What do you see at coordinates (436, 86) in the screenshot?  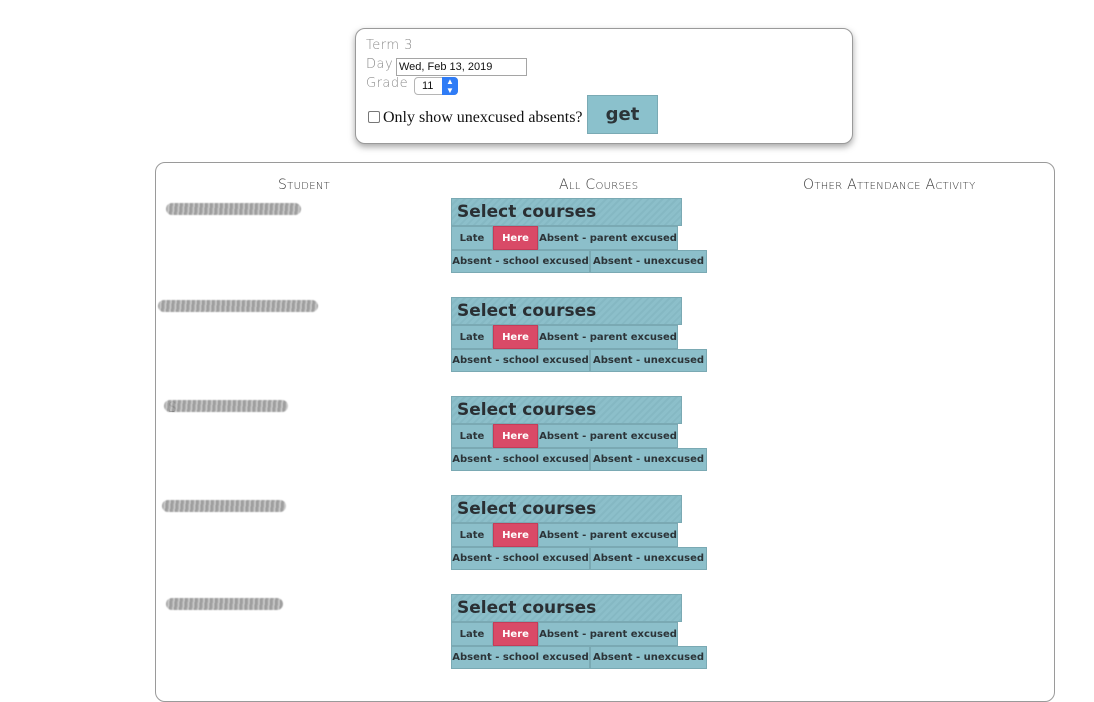 I see `grade-select: 11 ▲ ▼` at bounding box center [436, 86].